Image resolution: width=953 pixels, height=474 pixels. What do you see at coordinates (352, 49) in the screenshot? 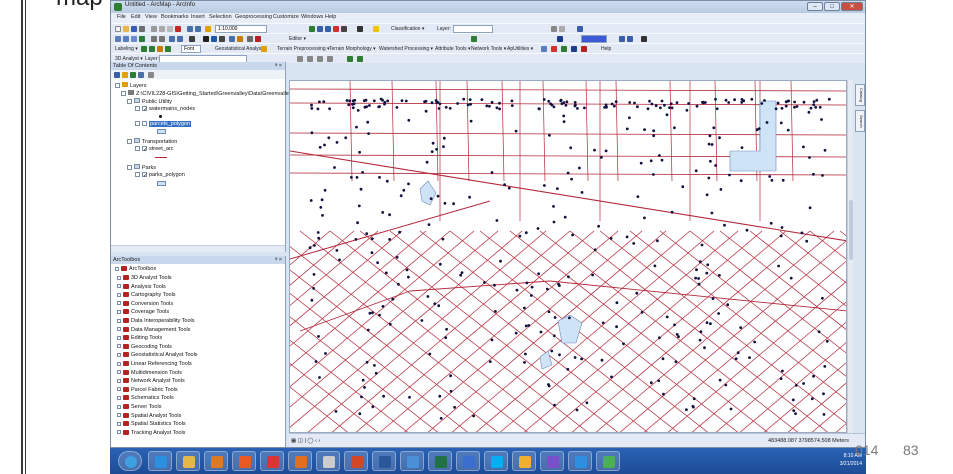
I see `terrain-morphology-dropdown: Terrain Morphology ▾` at bounding box center [352, 49].